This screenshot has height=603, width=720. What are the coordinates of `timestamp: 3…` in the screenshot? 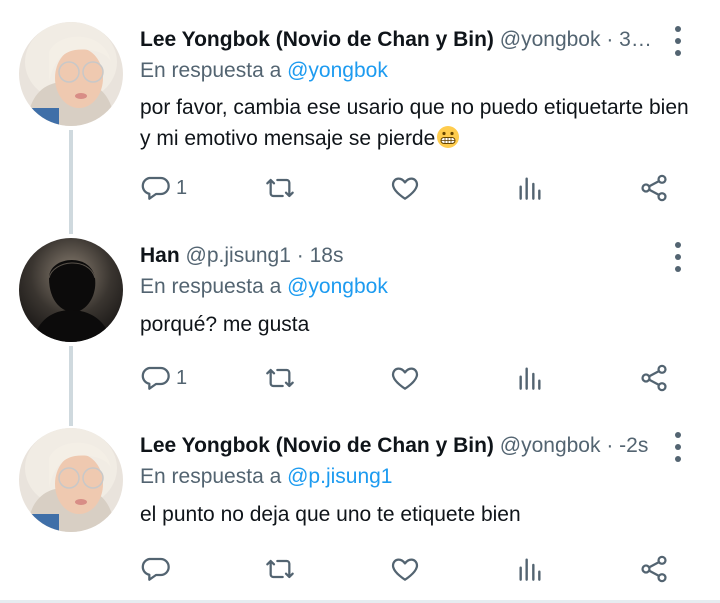 It's located at (635, 39).